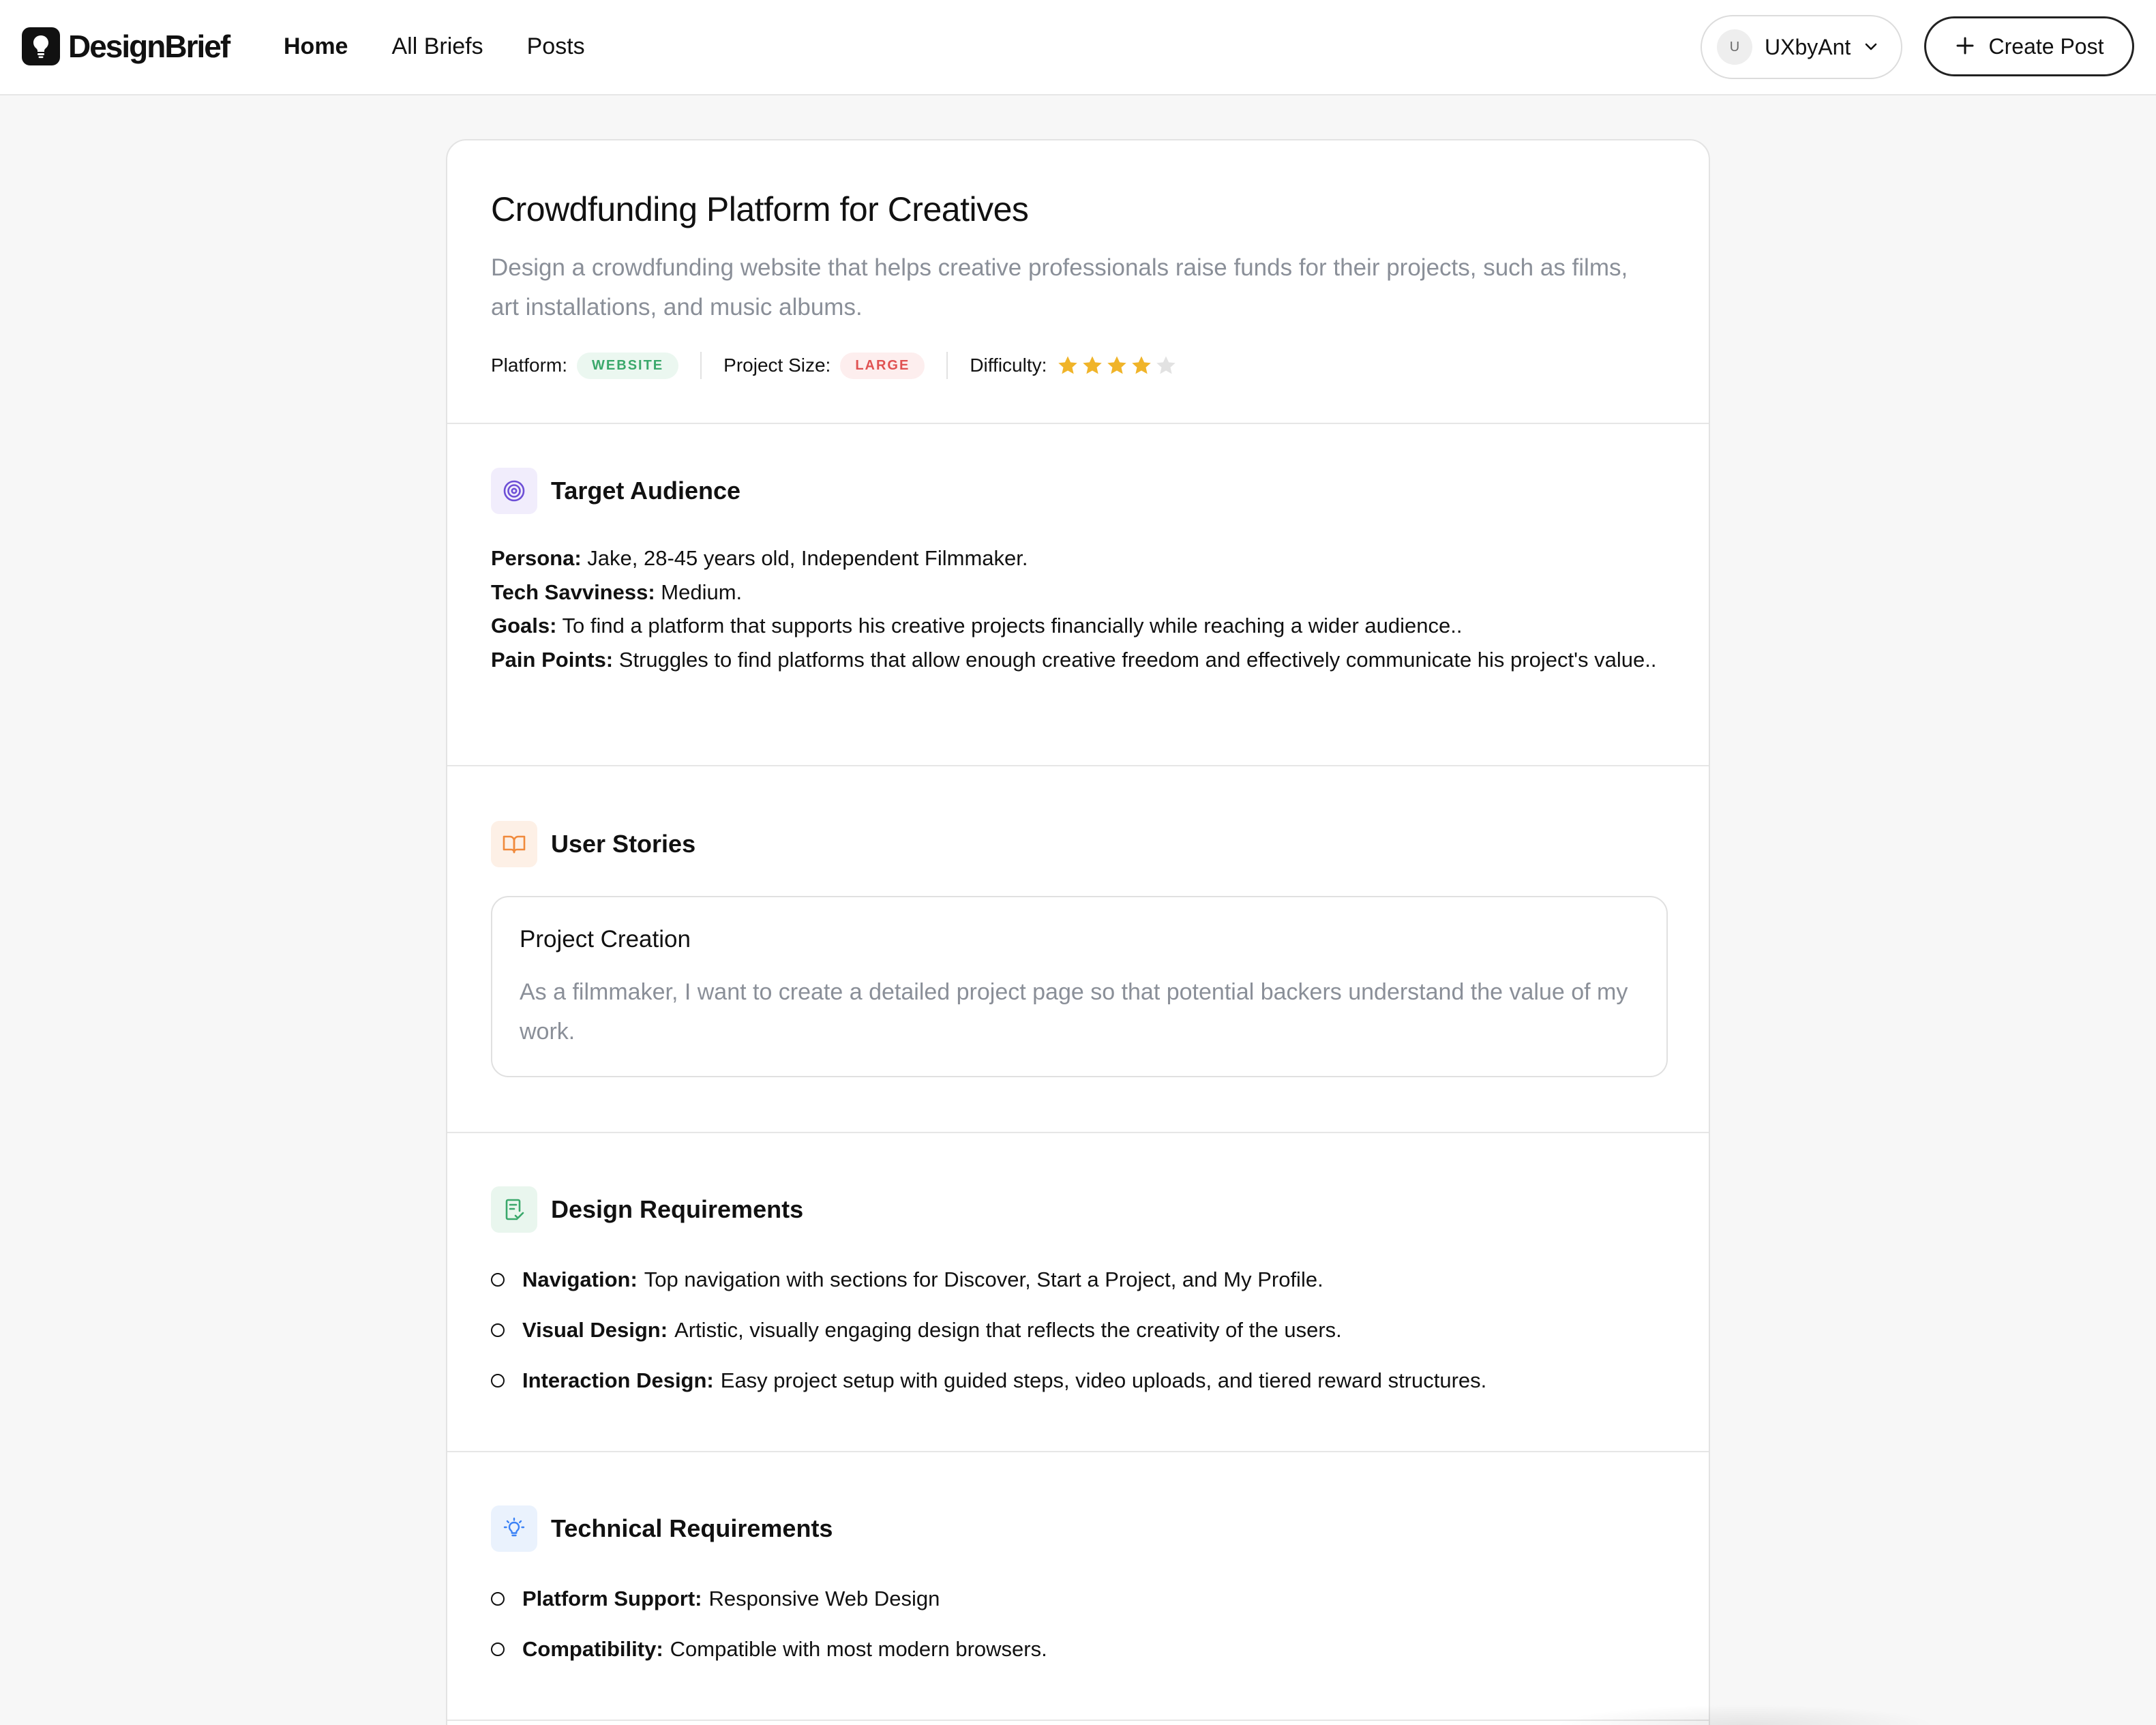 The height and width of the screenshot is (1725, 2156). I want to click on user-menu-button: U UXbyAnt, so click(1801, 47).